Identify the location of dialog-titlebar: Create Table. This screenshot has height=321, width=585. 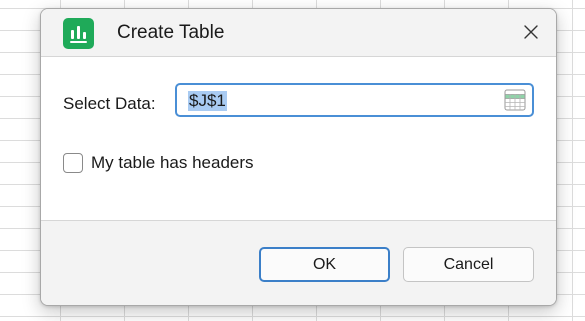
(298, 32).